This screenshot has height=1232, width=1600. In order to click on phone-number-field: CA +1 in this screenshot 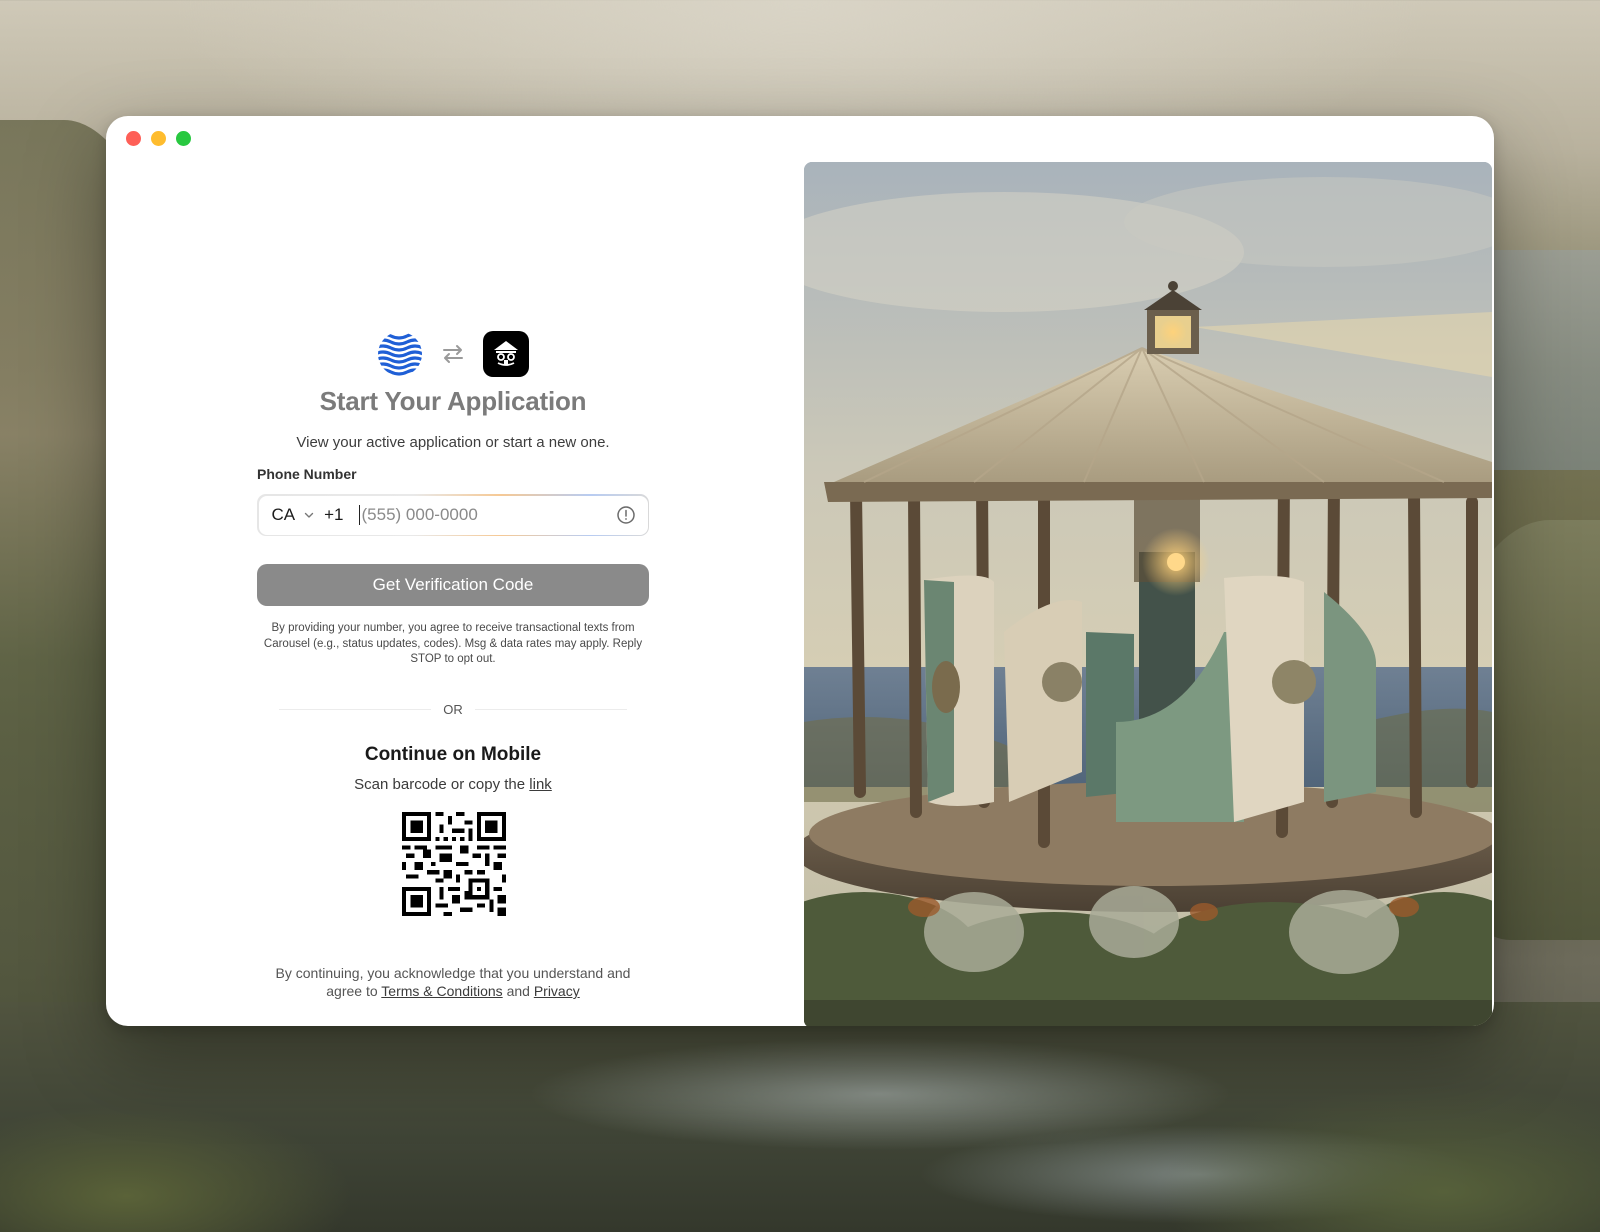, I will do `click(453, 515)`.